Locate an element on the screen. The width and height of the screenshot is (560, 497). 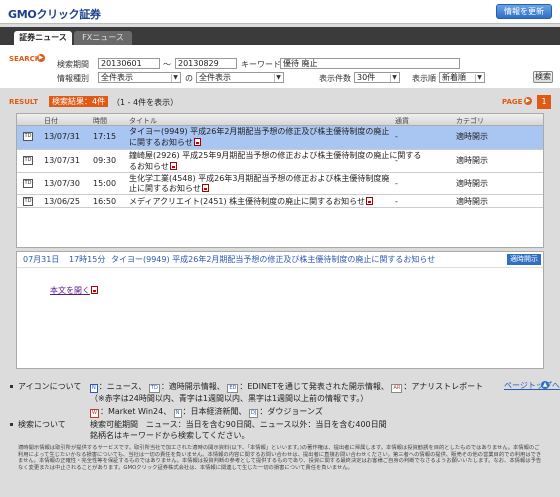
order-select: 新着順 ▼ is located at coordinates (462, 77).